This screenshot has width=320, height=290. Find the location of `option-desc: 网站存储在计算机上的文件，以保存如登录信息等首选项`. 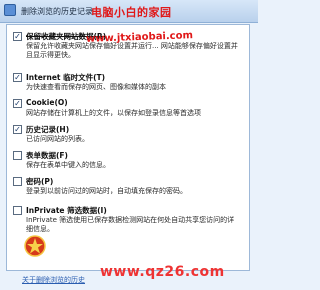

option-desc: 网站存储在计算机上的文件，以保存如登录信息等首选项 is located at coordinates (113, 113).